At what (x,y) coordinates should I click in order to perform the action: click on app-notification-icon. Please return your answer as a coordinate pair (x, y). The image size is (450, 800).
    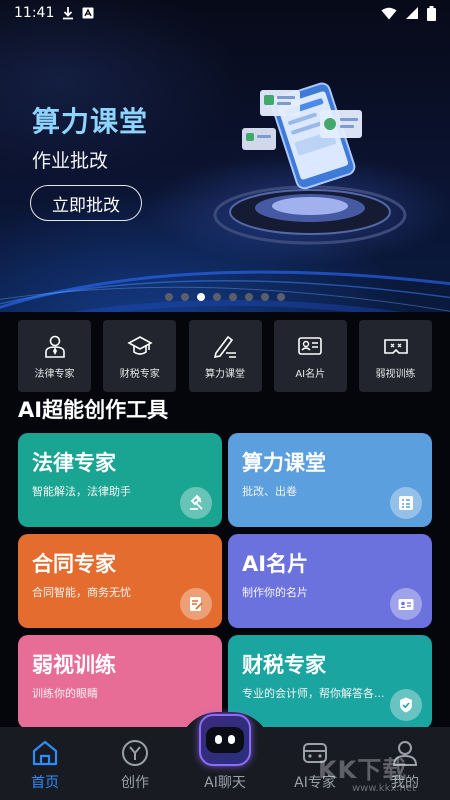
    Looking at the image, I should click on (88, 13).